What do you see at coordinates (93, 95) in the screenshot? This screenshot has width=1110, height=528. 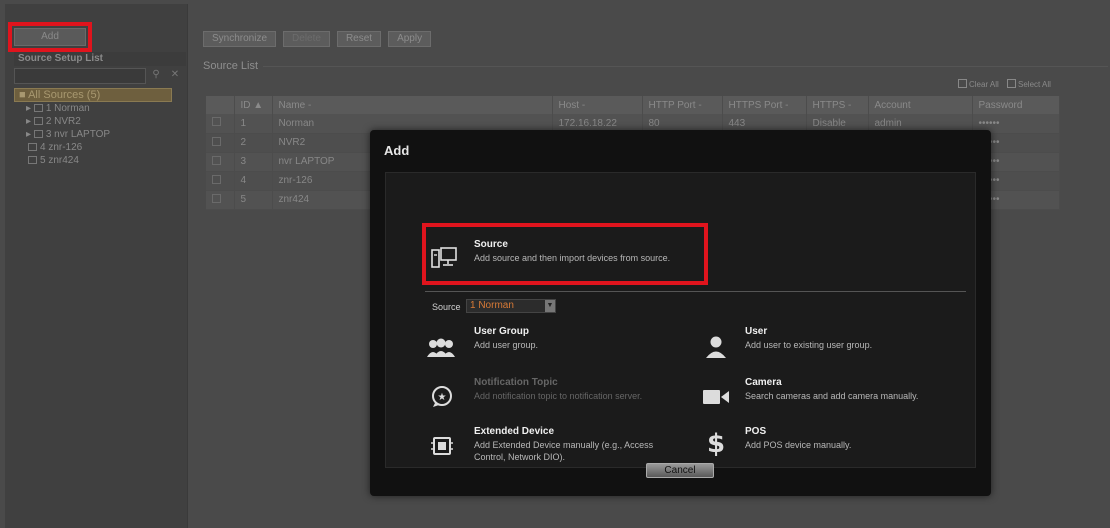 I see `tree-root-all-sources: ■ All Sources (5)` at bounding box center [93, 95].